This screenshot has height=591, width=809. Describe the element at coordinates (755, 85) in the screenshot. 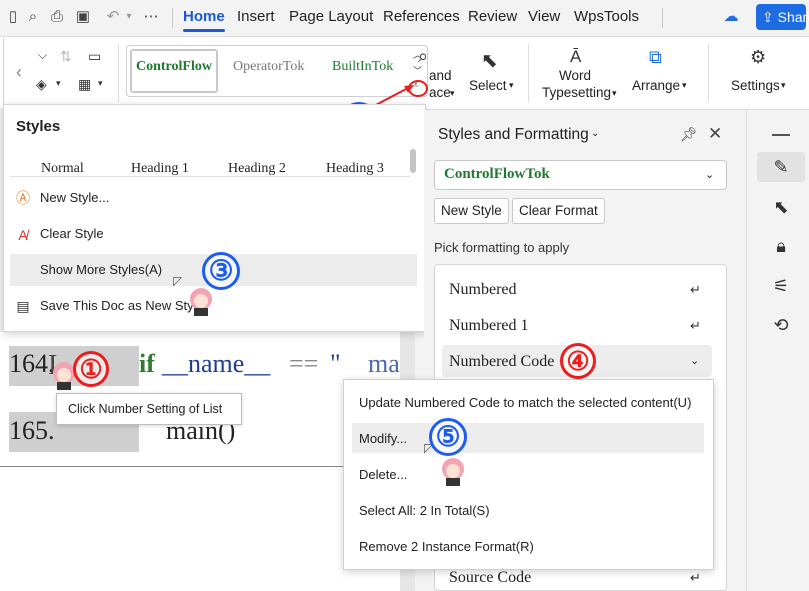

I see `settings-label: Settings` at that location.